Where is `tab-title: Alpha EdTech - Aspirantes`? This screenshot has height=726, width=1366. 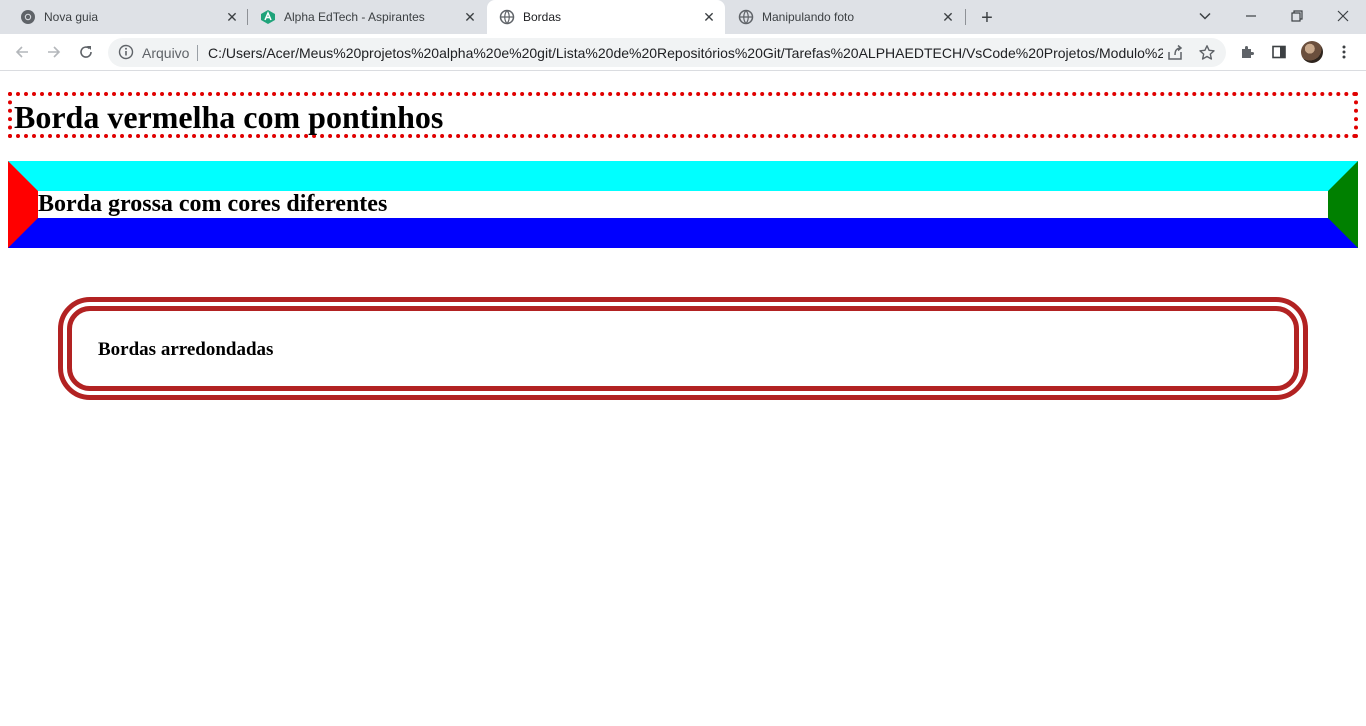
tab-title: Alpha EdTech - Aspirantes is located at coordinates (354, 17).